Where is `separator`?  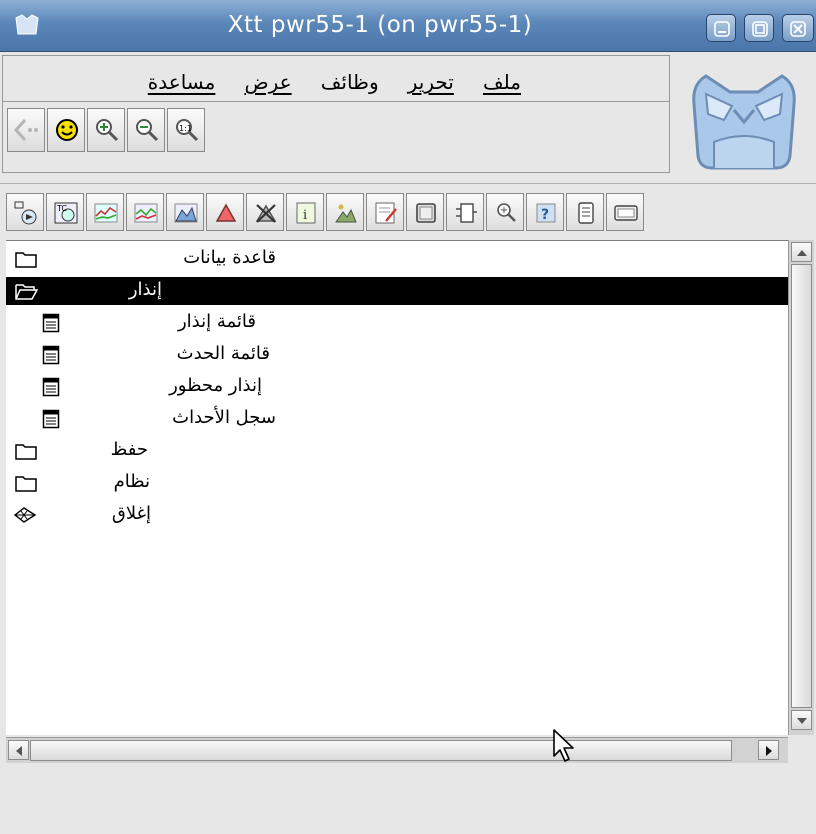
separator is located at coordinates (408, 183).